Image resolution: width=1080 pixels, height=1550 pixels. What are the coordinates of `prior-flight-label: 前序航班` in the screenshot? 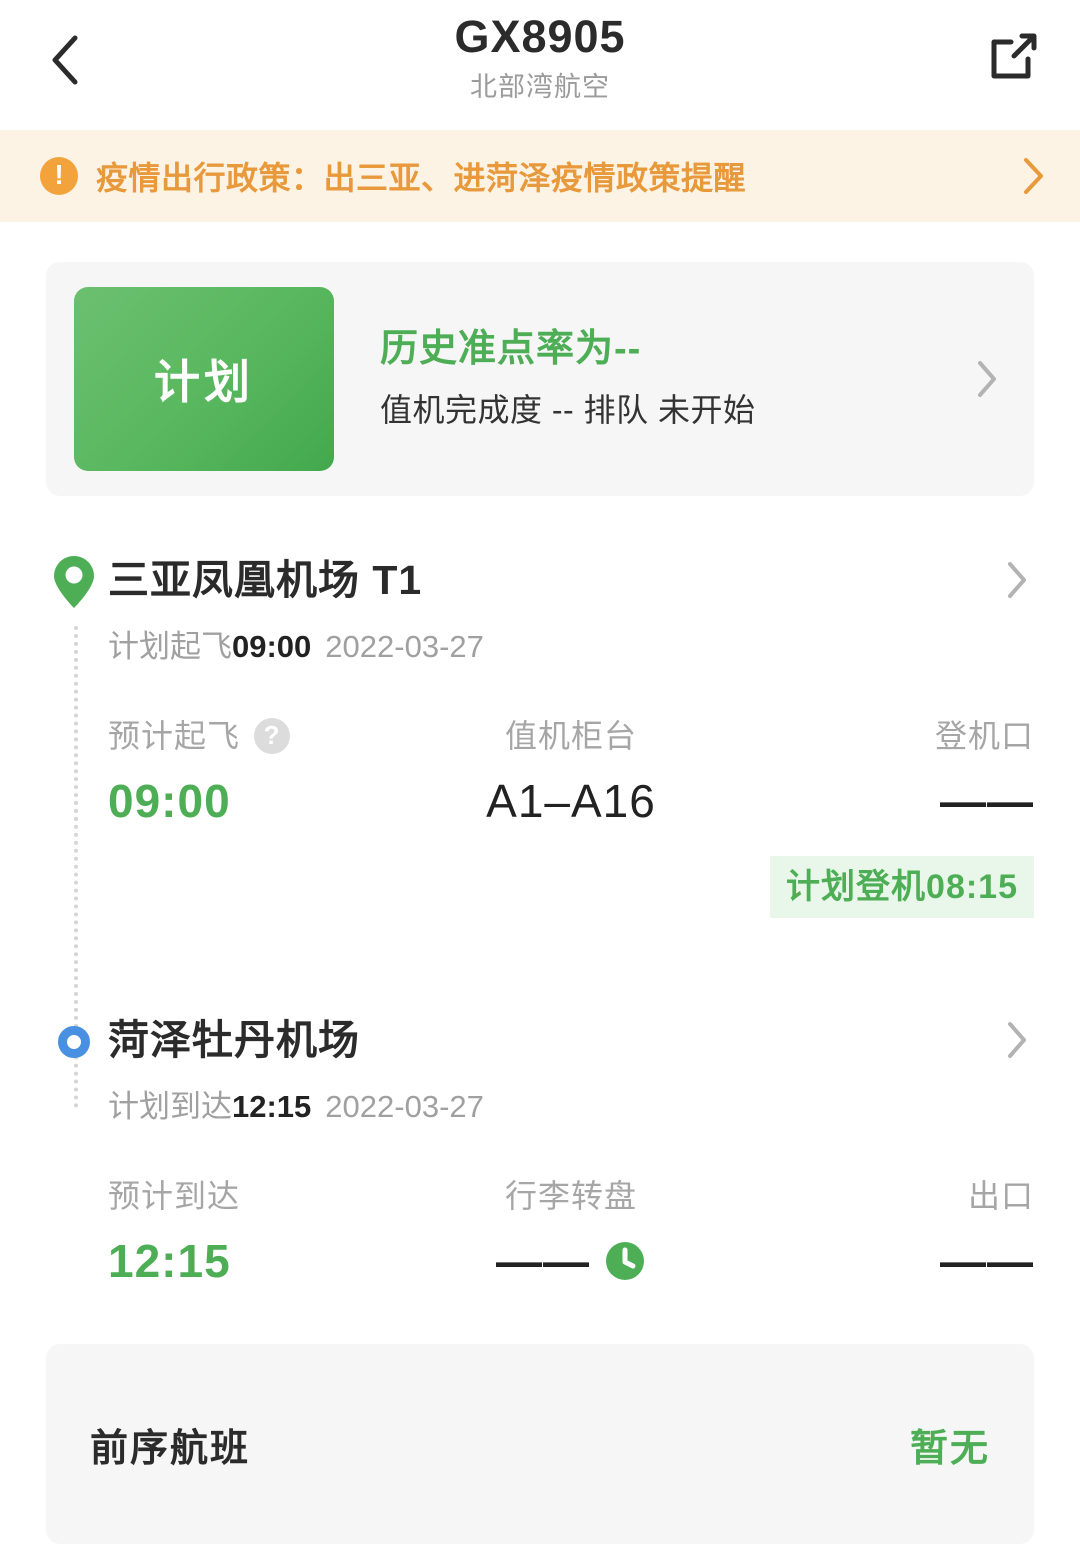 It's located at (170, 1448).